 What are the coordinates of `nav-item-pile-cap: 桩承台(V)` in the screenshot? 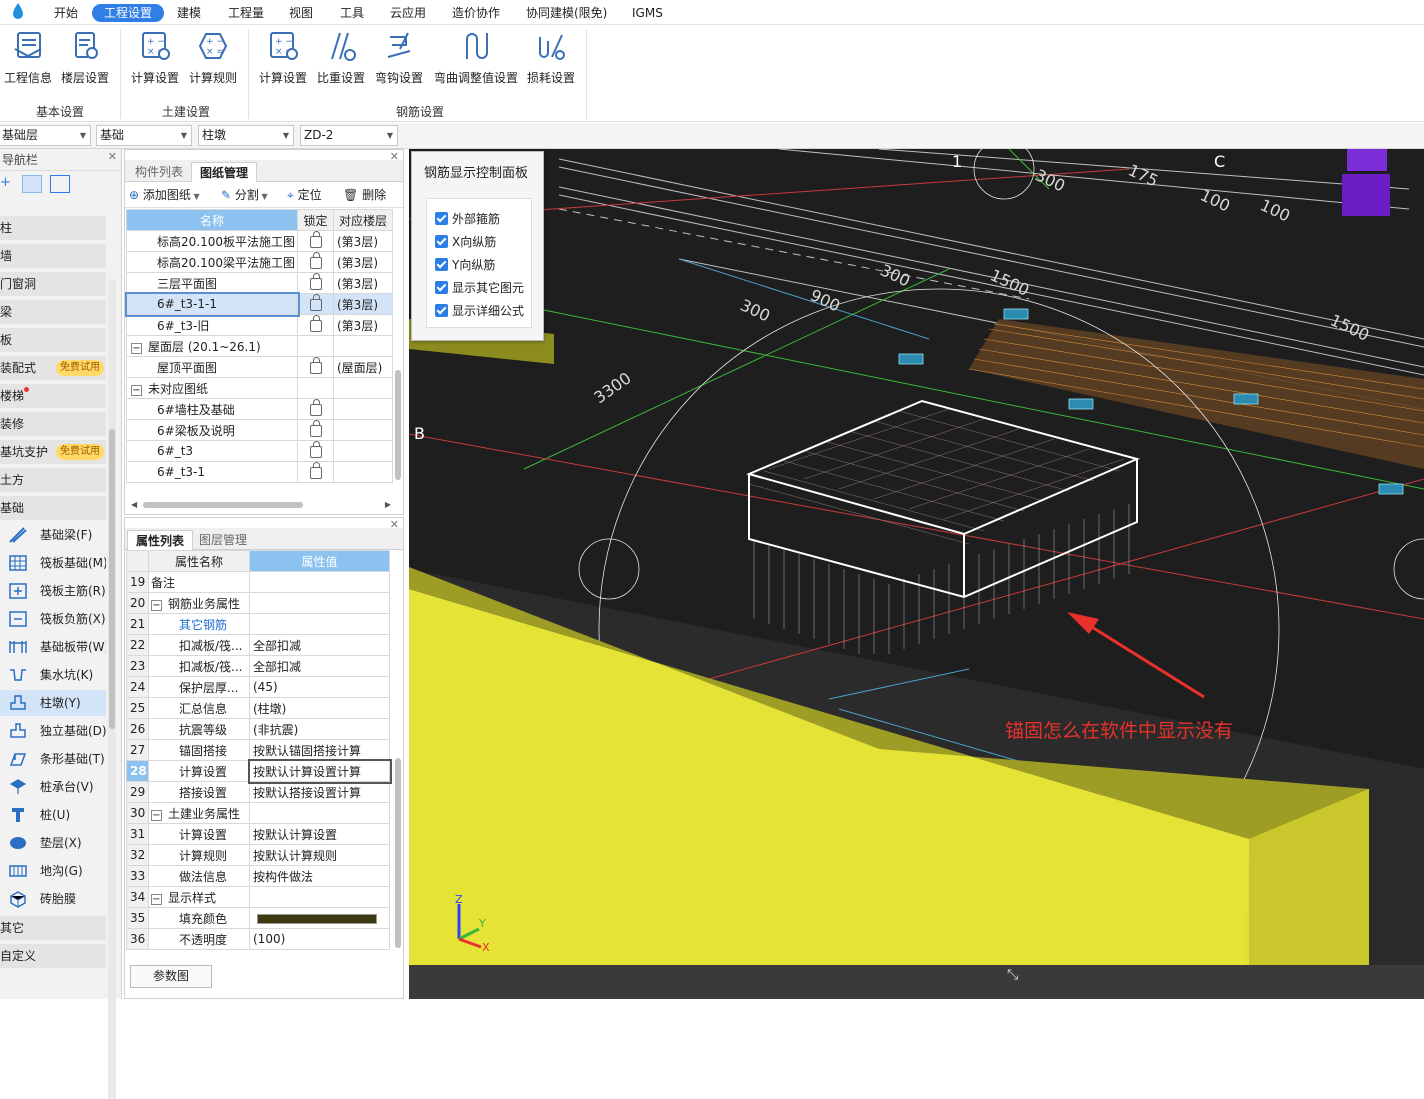 It's located at (53, 787).